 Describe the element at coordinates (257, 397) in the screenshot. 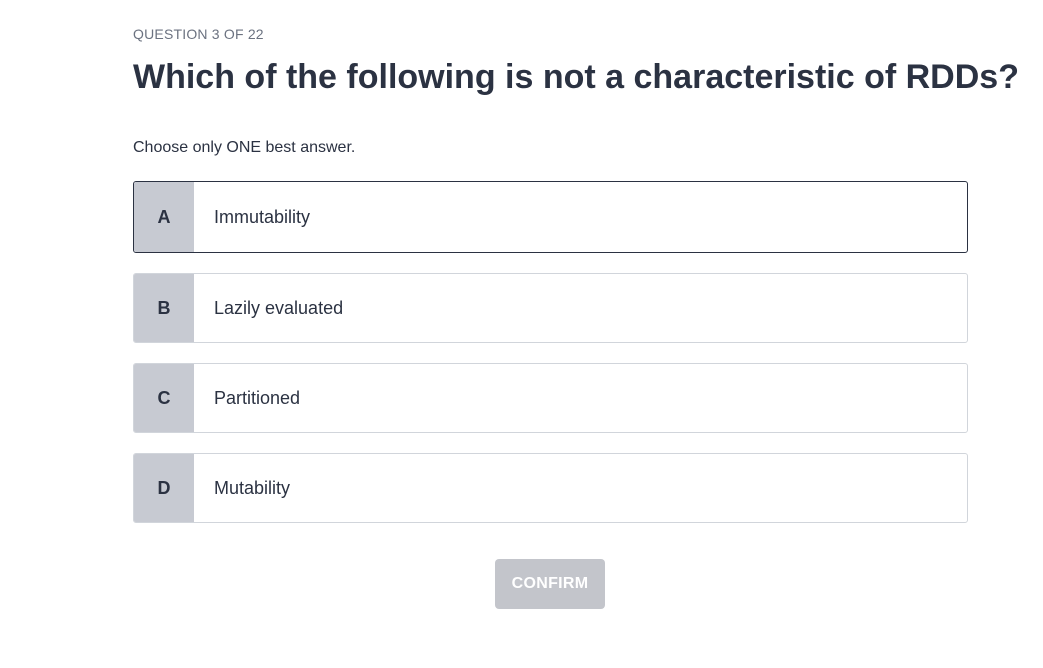

I see `option-text: Partitioned` at that location.